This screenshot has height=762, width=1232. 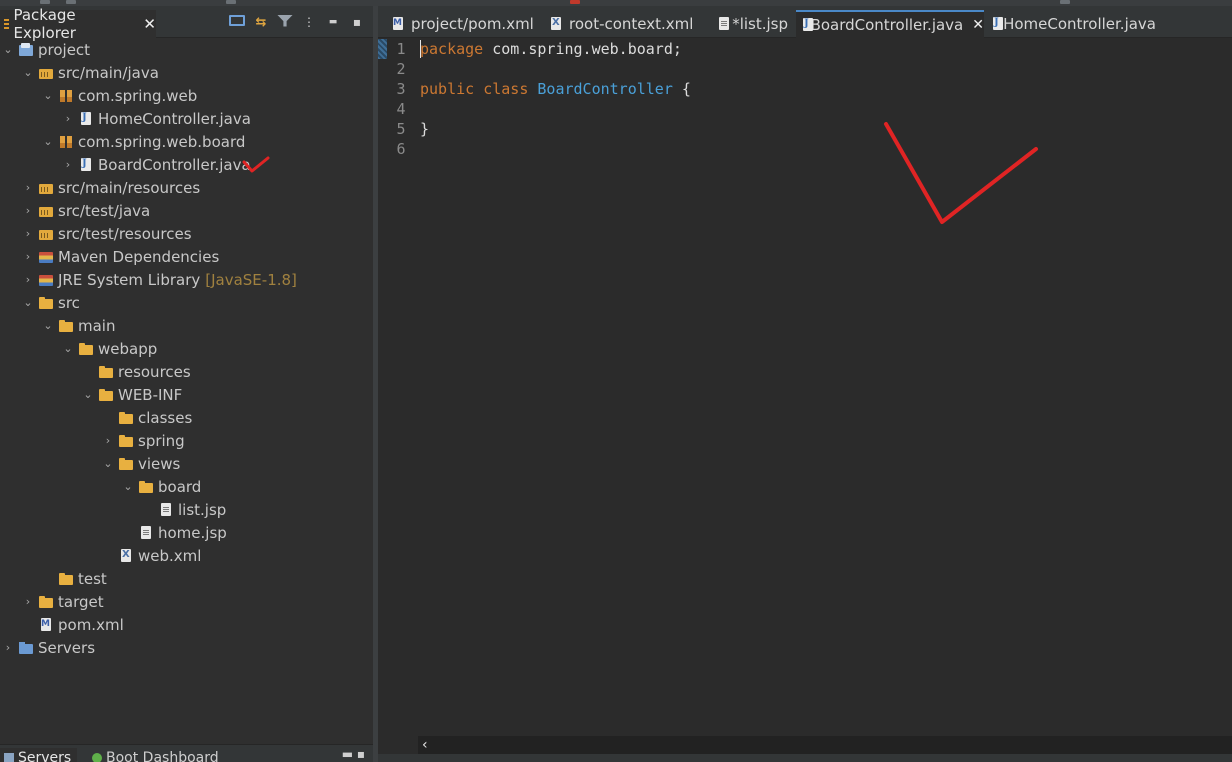 I want to click on tree-item: ⌄ com.spring.web.board, so click(x=186, y=141).